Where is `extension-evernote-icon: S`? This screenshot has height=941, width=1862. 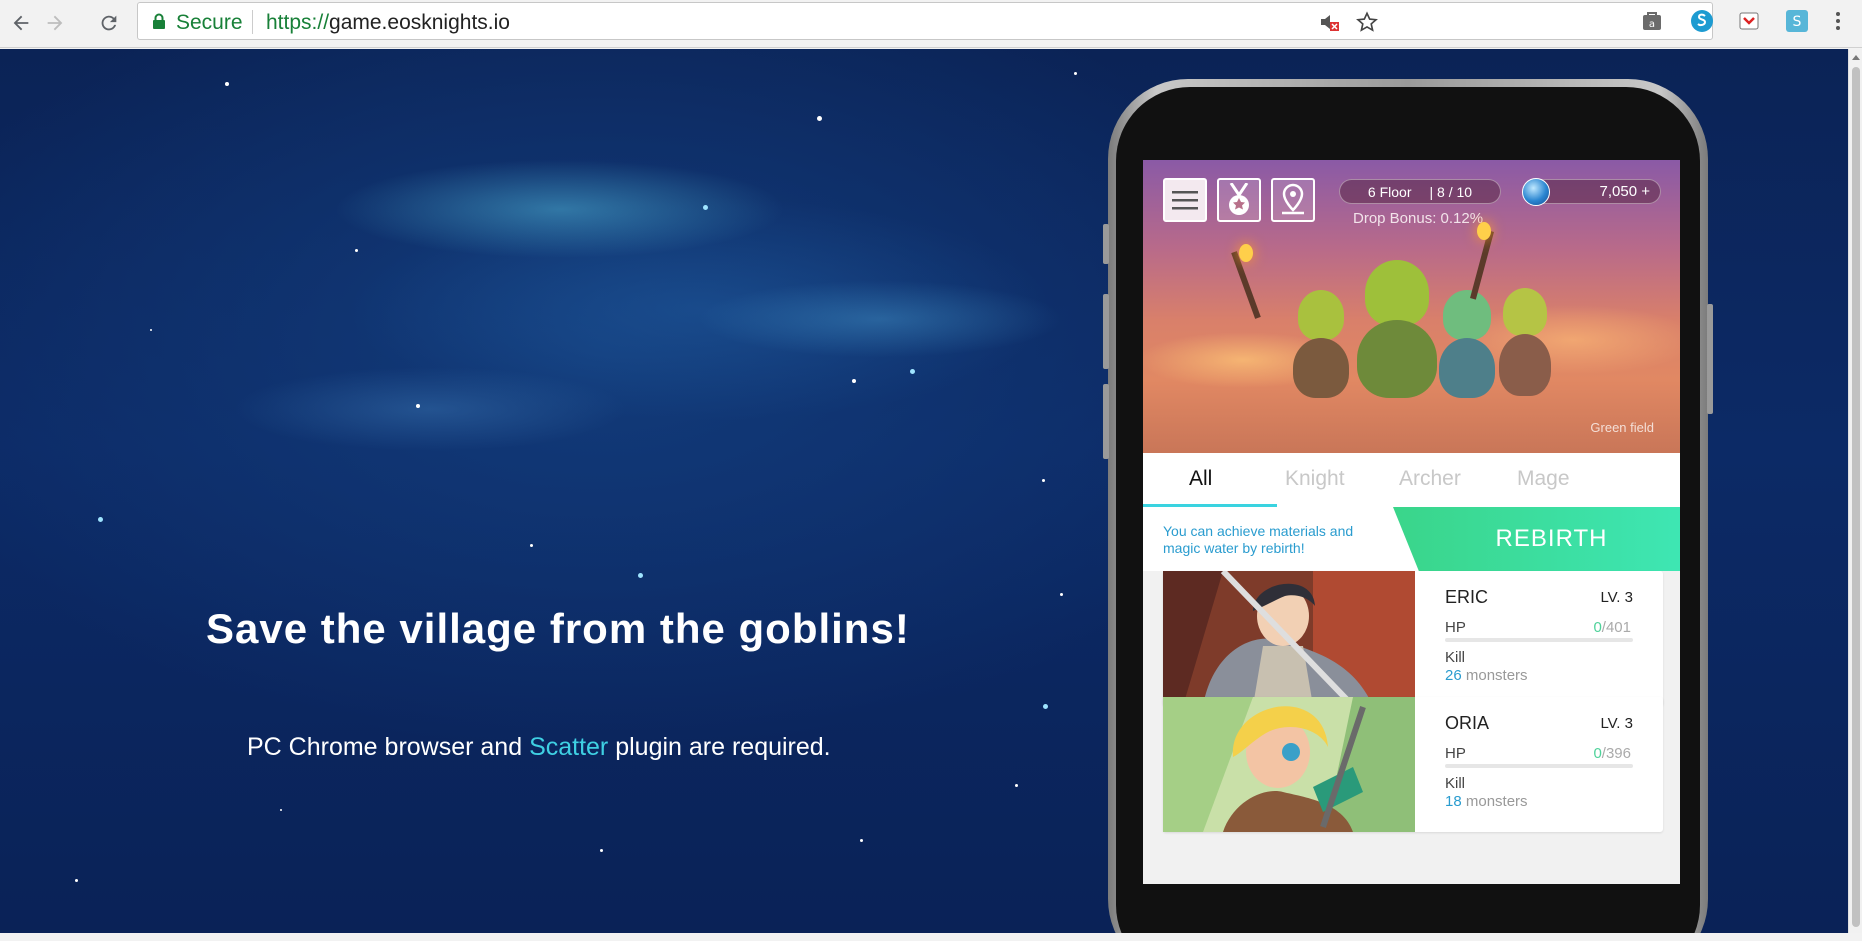
extension-evernote-icon: S is located at coordinates (1797, 21).